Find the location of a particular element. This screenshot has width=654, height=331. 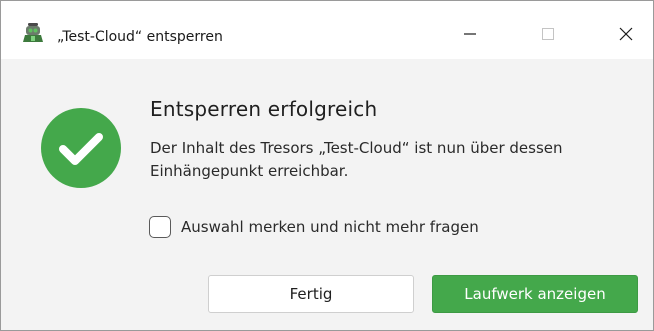

minimize-button is located at coordinates (470, 35).